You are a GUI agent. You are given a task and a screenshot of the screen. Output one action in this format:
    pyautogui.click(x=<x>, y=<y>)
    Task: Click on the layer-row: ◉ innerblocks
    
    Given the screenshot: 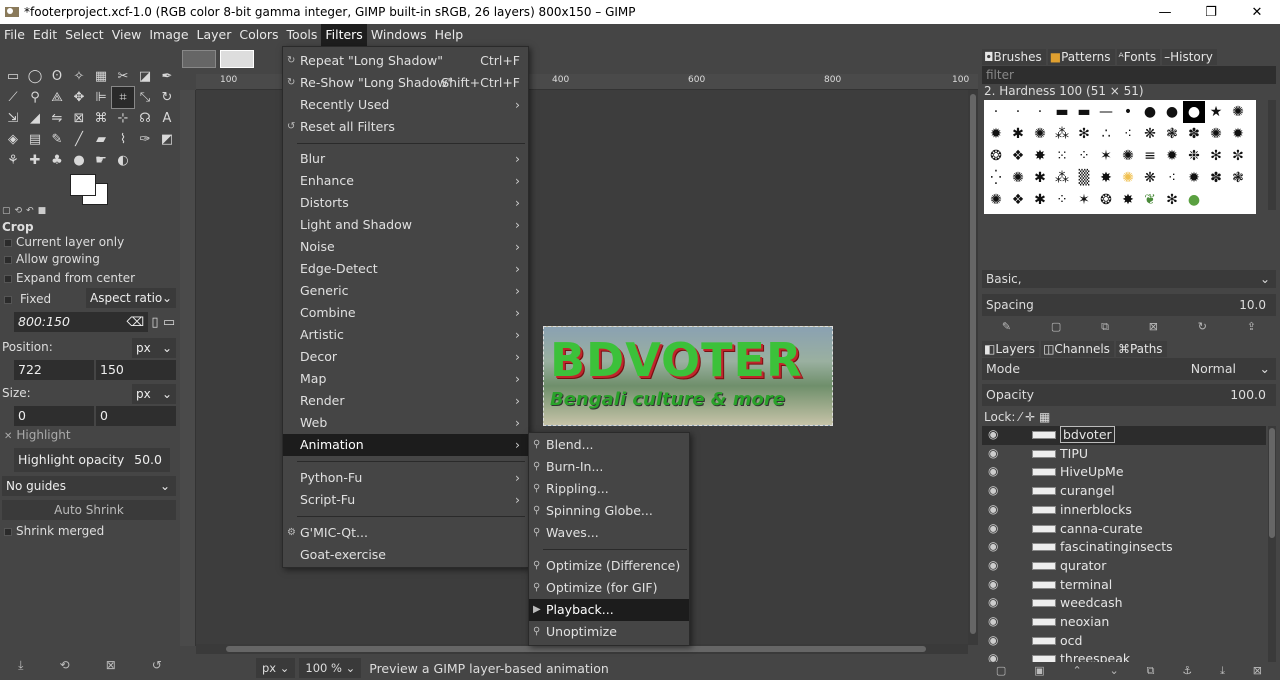 What is the action you would take?
    pyautogui.click(x=1124, y=510)
    